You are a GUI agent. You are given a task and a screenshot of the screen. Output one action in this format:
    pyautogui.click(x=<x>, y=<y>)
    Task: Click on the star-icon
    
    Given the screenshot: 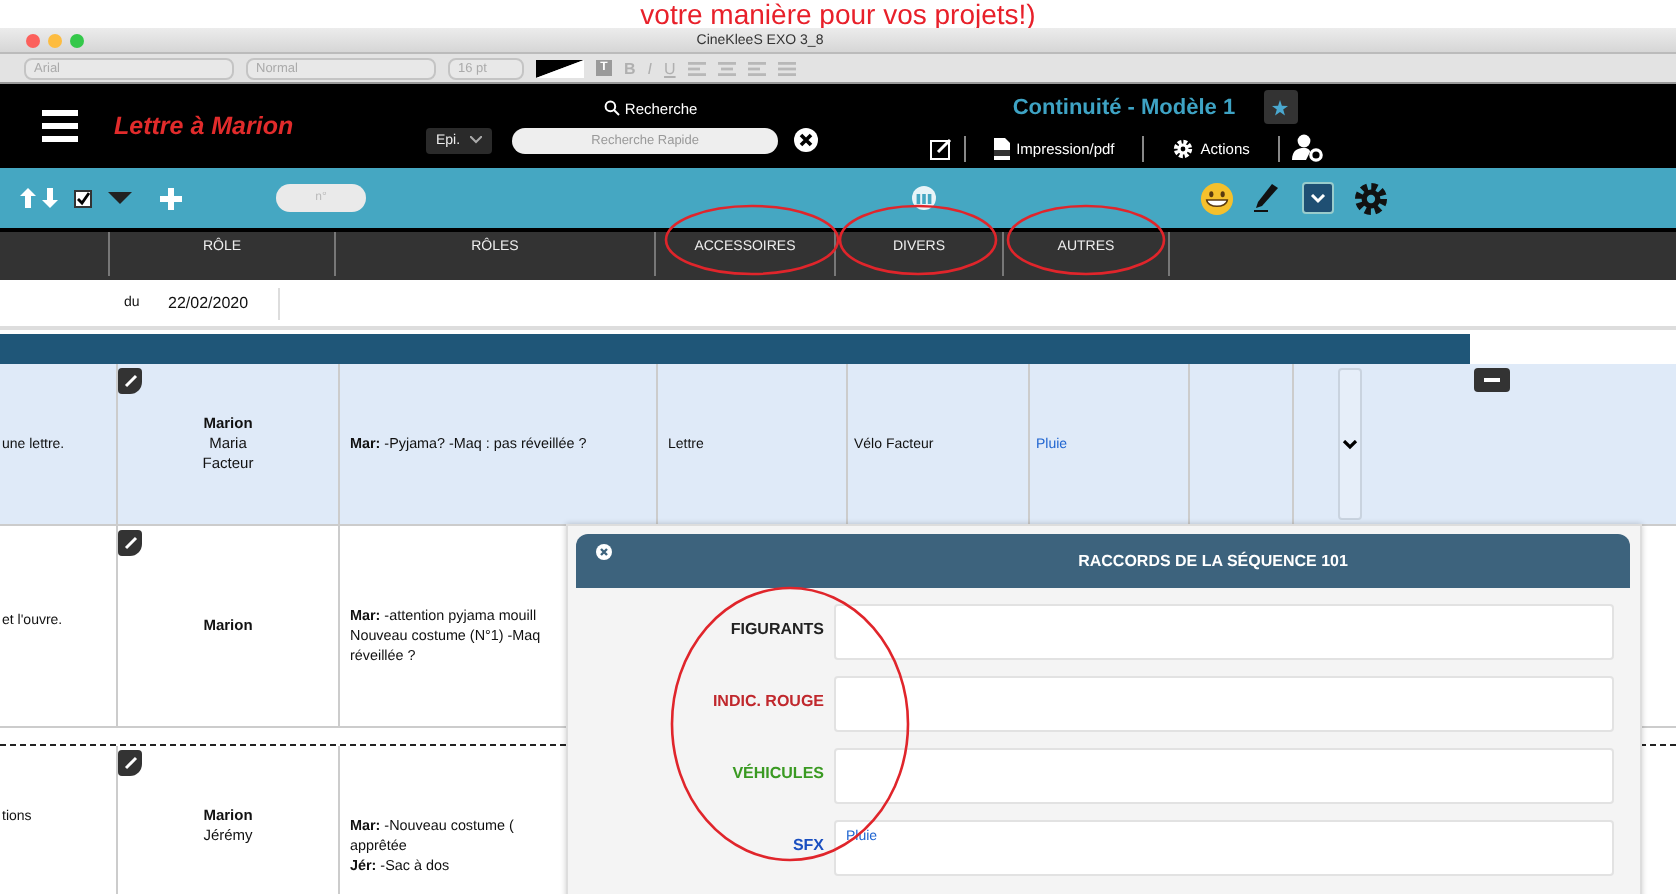 What is the action you would take?
    pyautogui.click(x=1280, y=107)
    